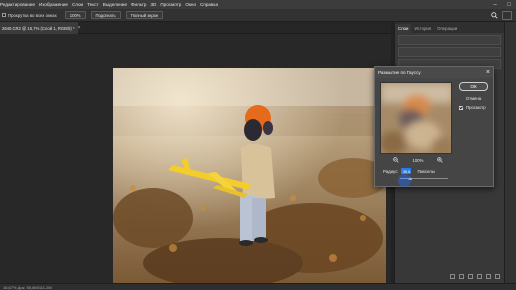 The width and height of the screenshot is (516, 290). I want to click on zoom-controls: 100%, so click(418, 160).